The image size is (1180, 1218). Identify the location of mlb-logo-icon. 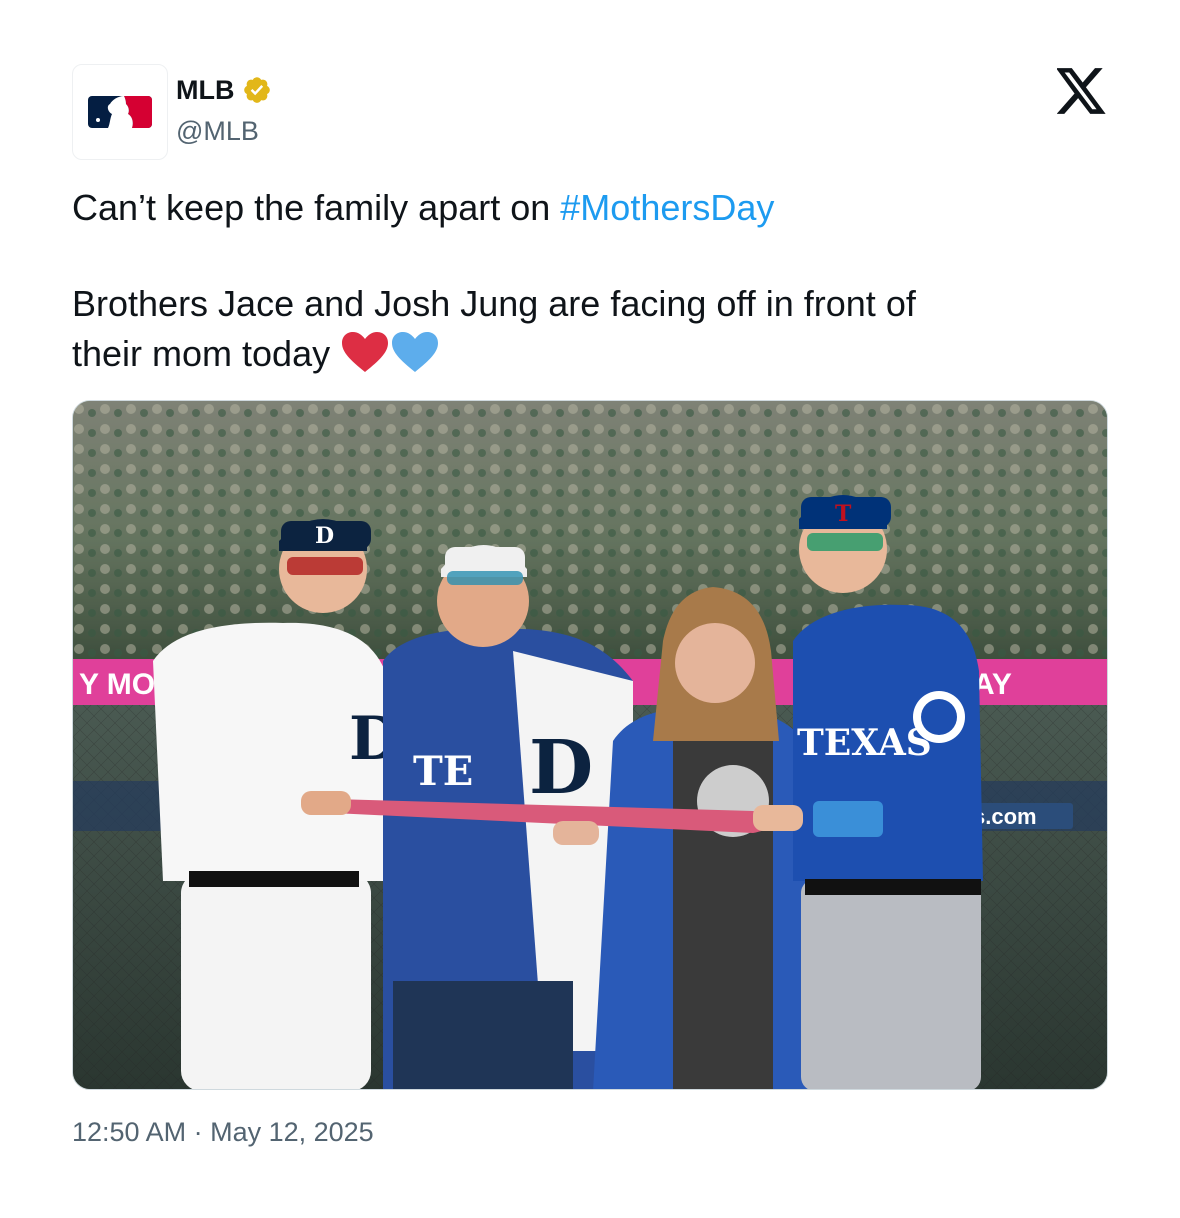
(120, 112).